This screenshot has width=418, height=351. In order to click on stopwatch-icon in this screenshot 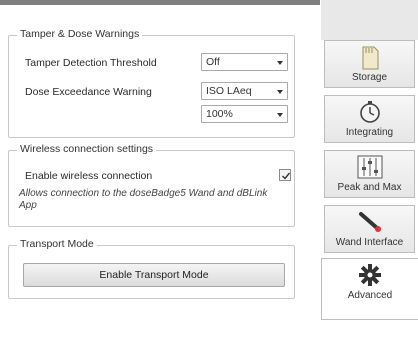, I will do `click(369, 112)`.